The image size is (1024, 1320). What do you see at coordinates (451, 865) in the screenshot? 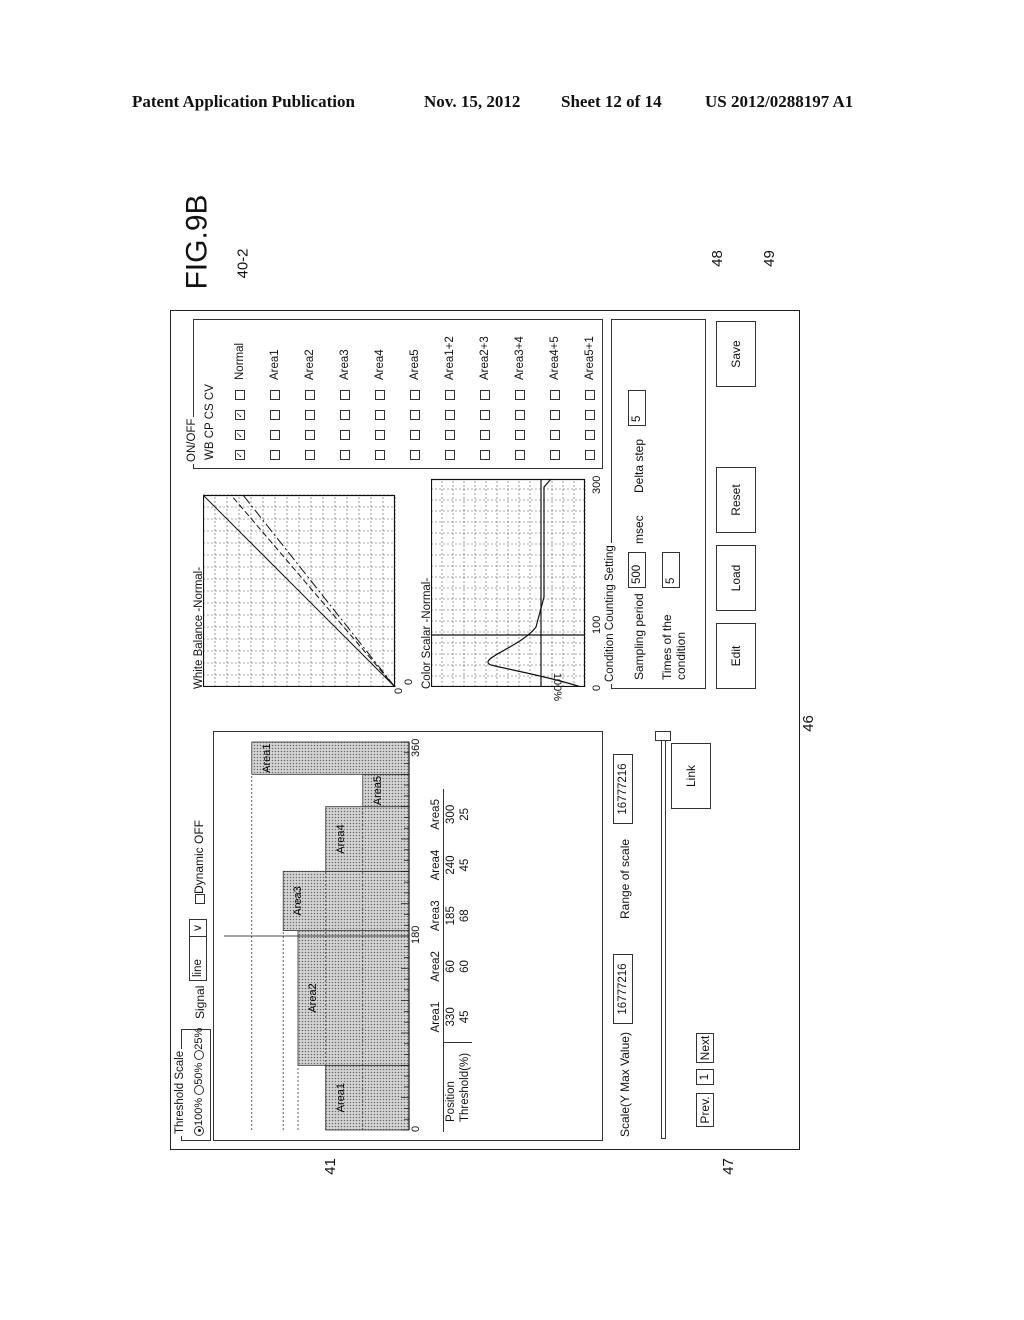
I see `cell: 240` at bounding box center [451, 865].